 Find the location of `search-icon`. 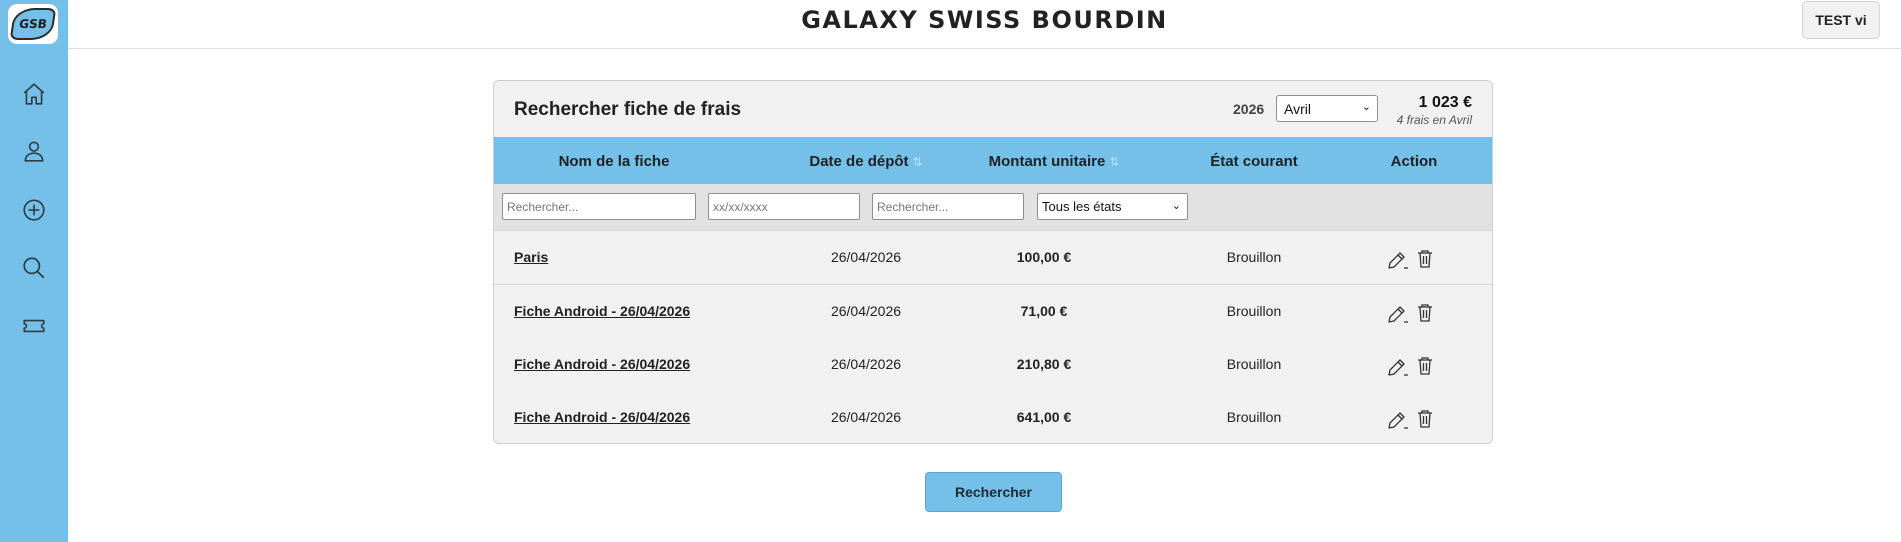

search-icon is located at coordinates (34, 268).